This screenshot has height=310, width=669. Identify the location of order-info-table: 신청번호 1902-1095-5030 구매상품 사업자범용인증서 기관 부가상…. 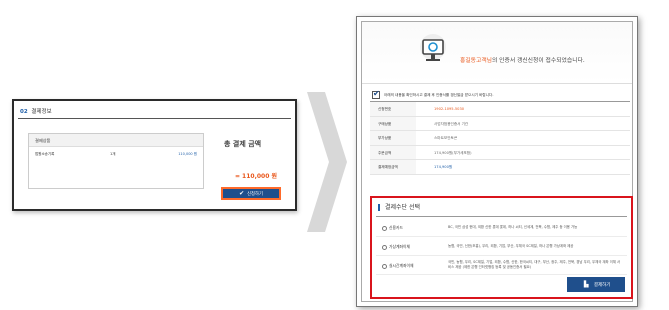
(500, 138).